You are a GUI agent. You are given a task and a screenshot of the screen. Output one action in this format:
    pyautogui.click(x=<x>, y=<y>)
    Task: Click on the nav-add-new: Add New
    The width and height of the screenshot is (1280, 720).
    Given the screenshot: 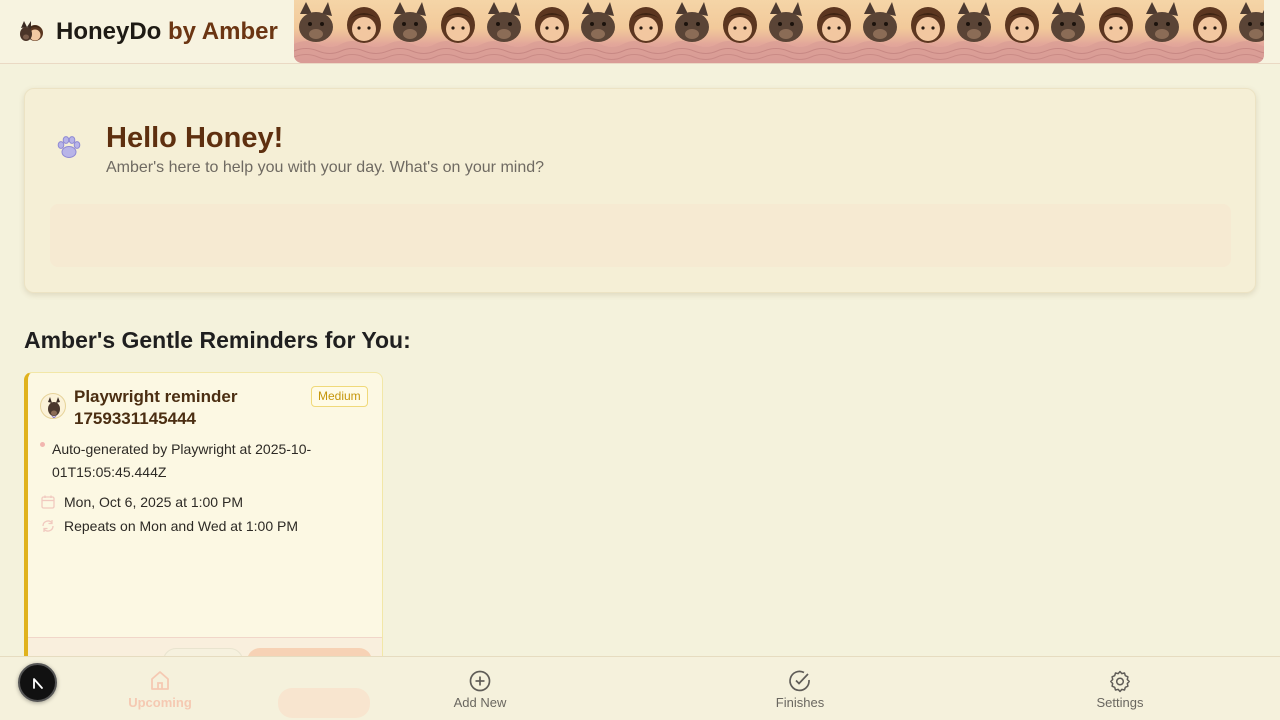 What is the action you would take?
    pyautogui.click(x=480, y=688)
    